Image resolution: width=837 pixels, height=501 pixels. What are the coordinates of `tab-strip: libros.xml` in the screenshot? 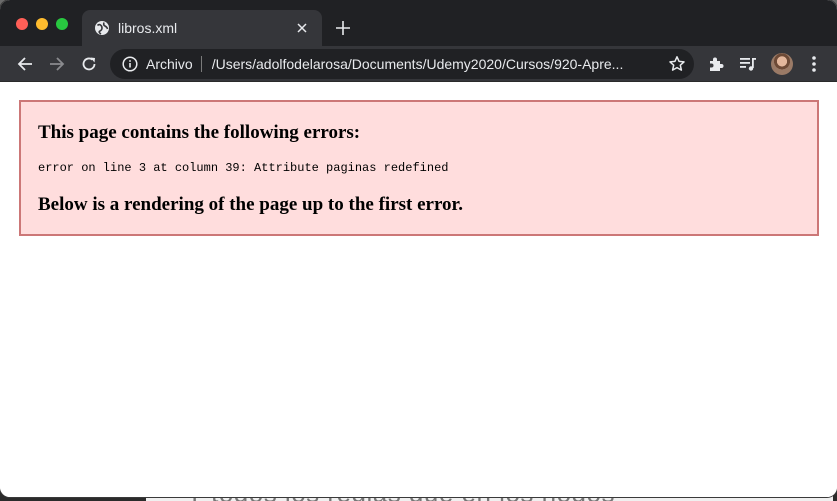 It's located at (418, 23).